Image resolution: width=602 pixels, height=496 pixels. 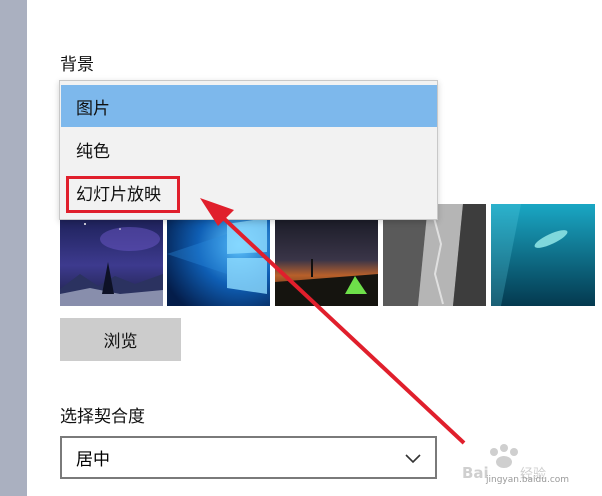 What do you see at coordinates (13, 248) in the screenshot?
I see `window-left-edge` at bounding box center [13, 248].